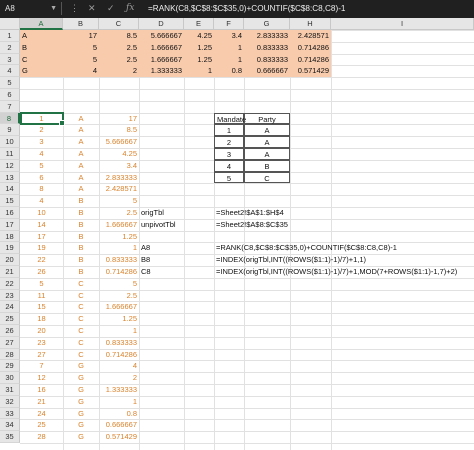 This screenshot has width=474, height=450. Describe the element at coordinates (229, 165) in the screenshot. I see `mandate-table-cell: 4` at that location.